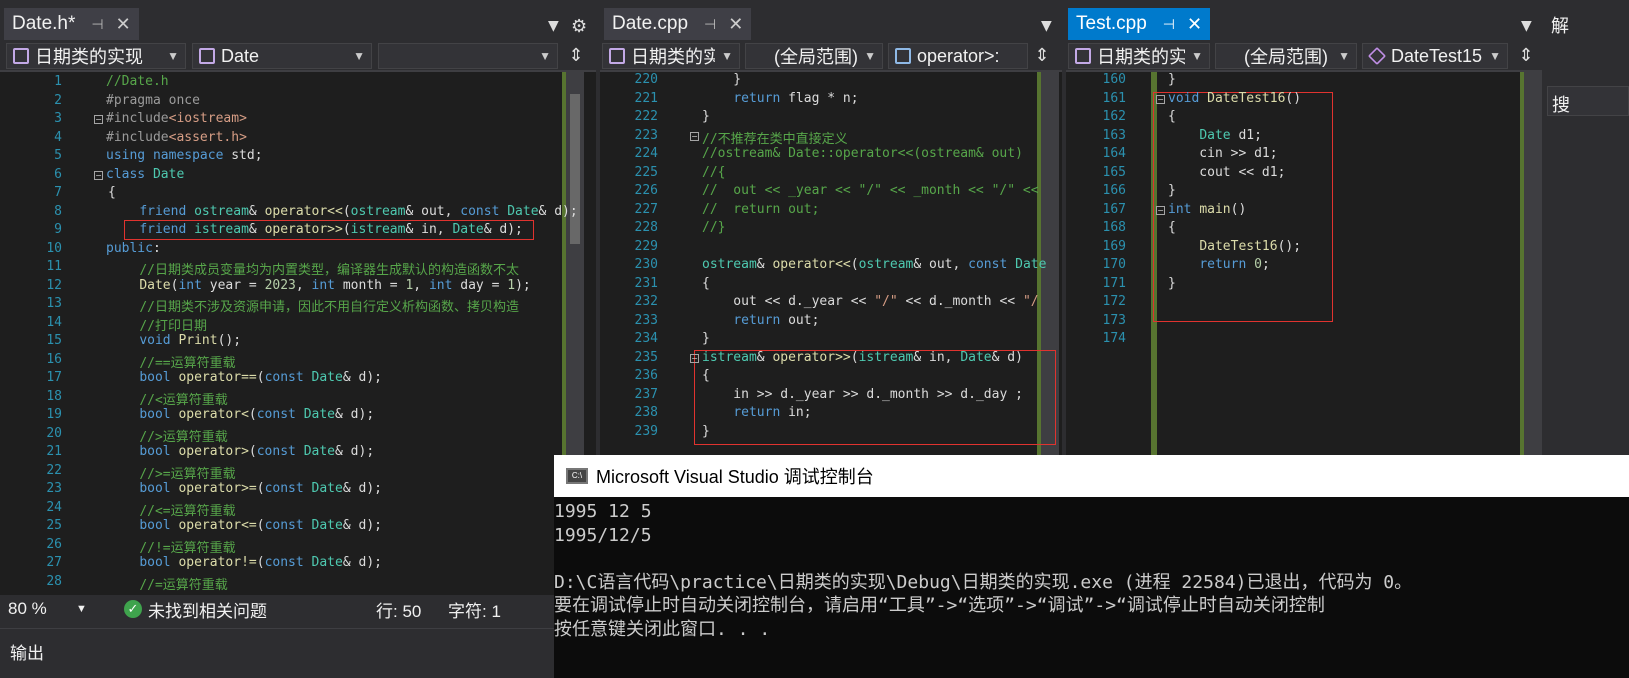  Describe the element at coordinates (245, 488) in the screenshot. I see `code-line: bool operator>=(const Date& d);` at that location.